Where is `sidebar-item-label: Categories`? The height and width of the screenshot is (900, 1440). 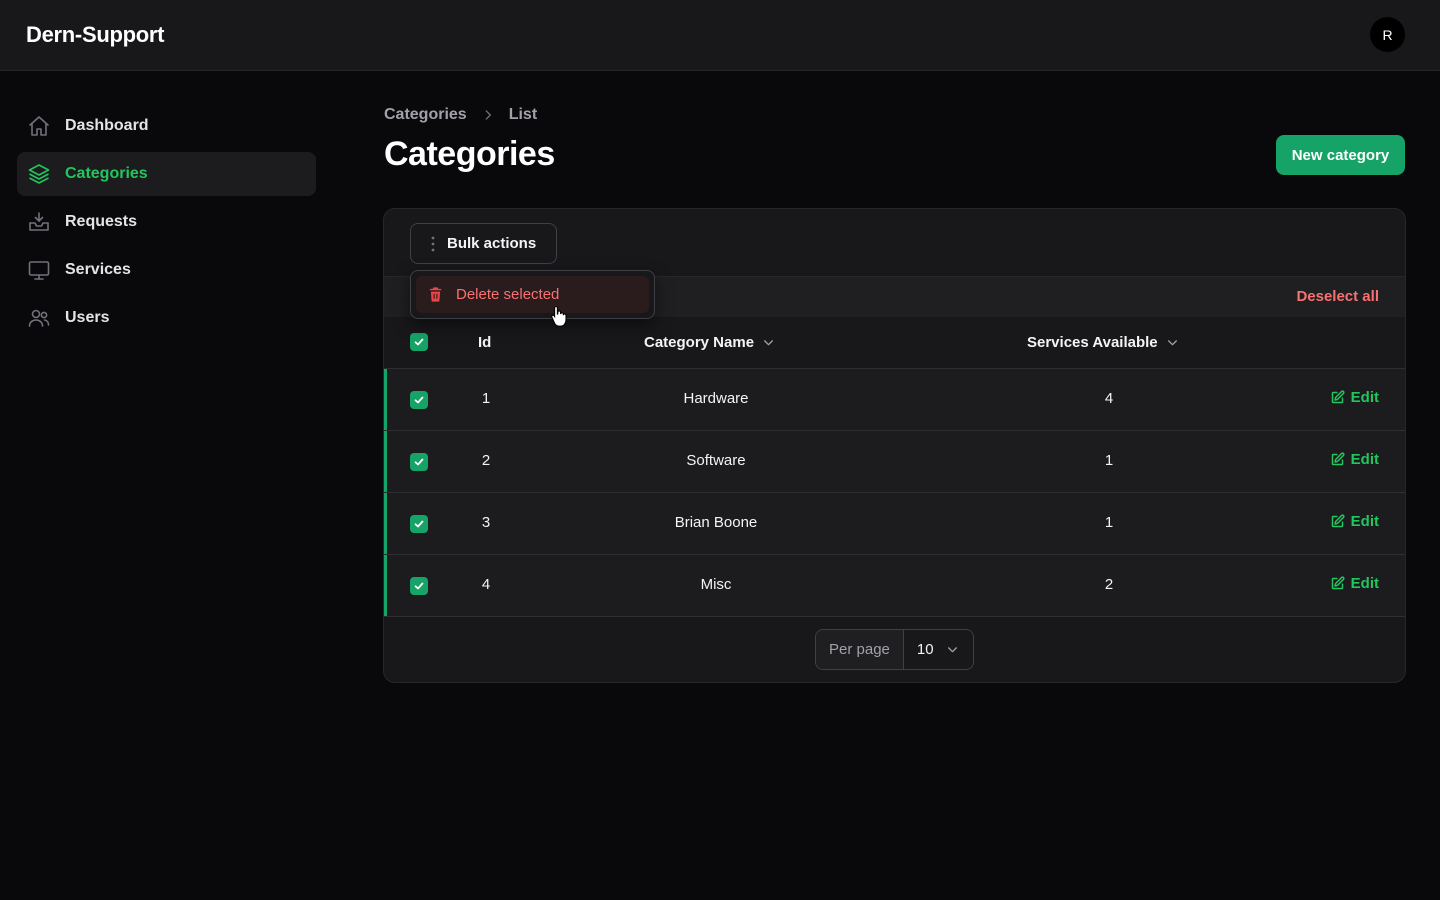
sidebar-item-label: Categories is located at coordinates (106, 173).